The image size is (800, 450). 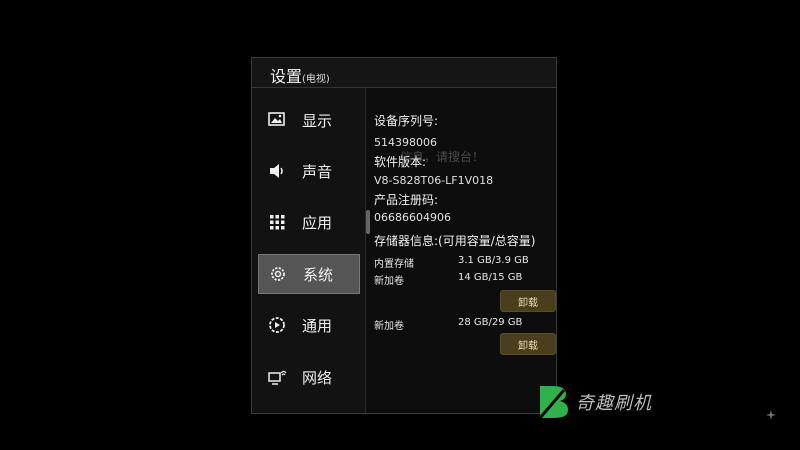 I want to click on speaker-icon, so click(x=277, y=171).